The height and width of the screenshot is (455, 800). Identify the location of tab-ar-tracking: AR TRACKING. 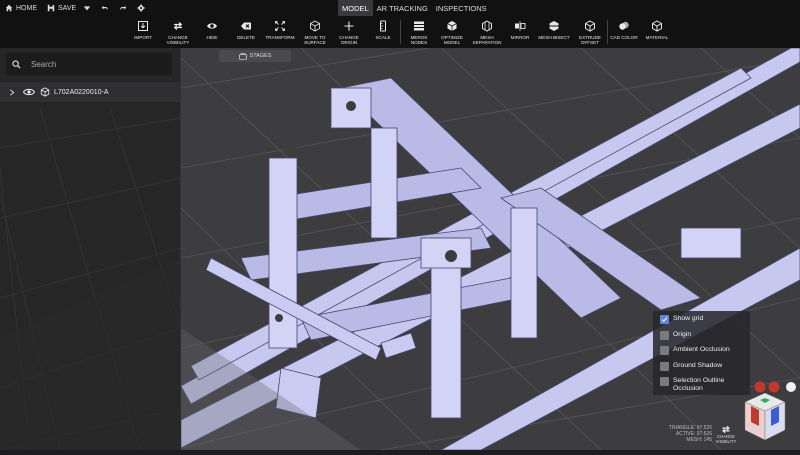
(402, 8).